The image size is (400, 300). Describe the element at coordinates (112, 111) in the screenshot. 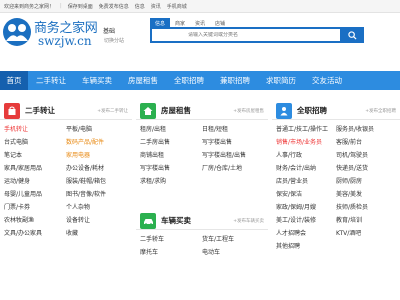

I see `post-link: +发布二手转让` at that location.